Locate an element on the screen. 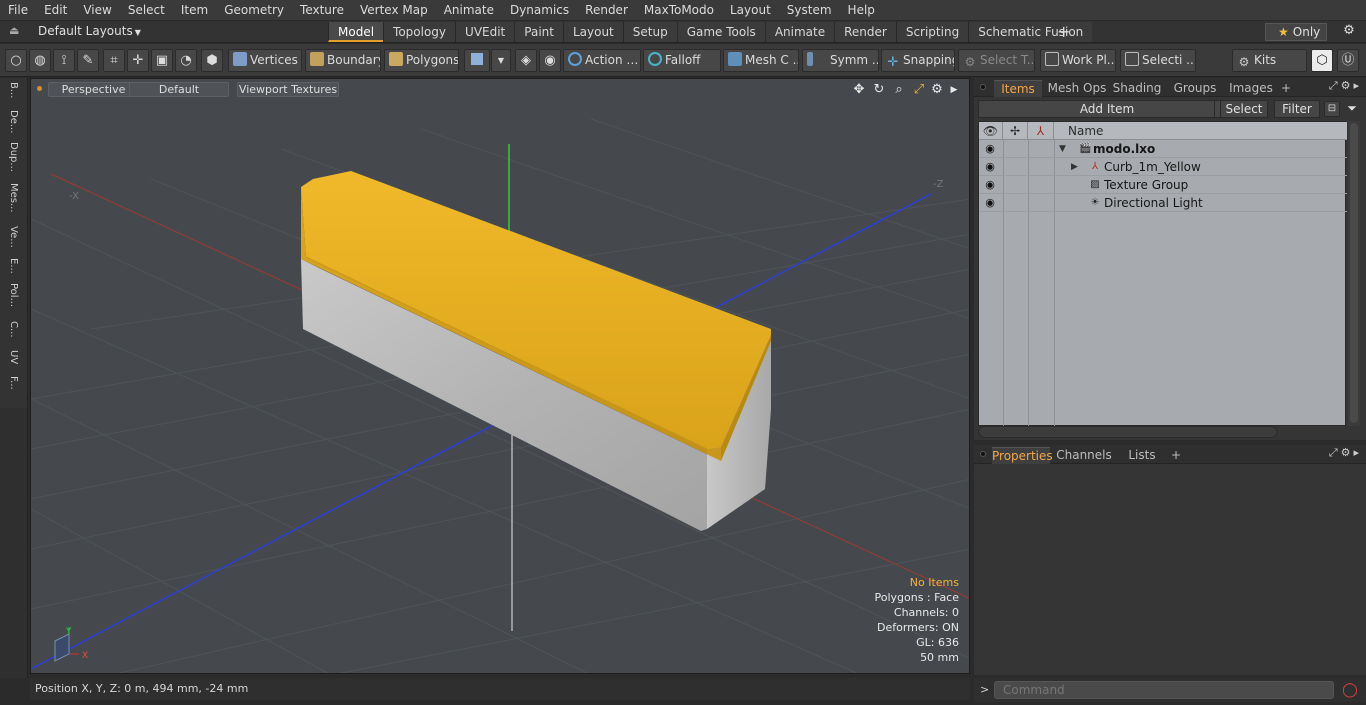 The image size is (1366, 705). tab-schematic-fusion: Schematic Fusion is located at coordinates (1030, 32).